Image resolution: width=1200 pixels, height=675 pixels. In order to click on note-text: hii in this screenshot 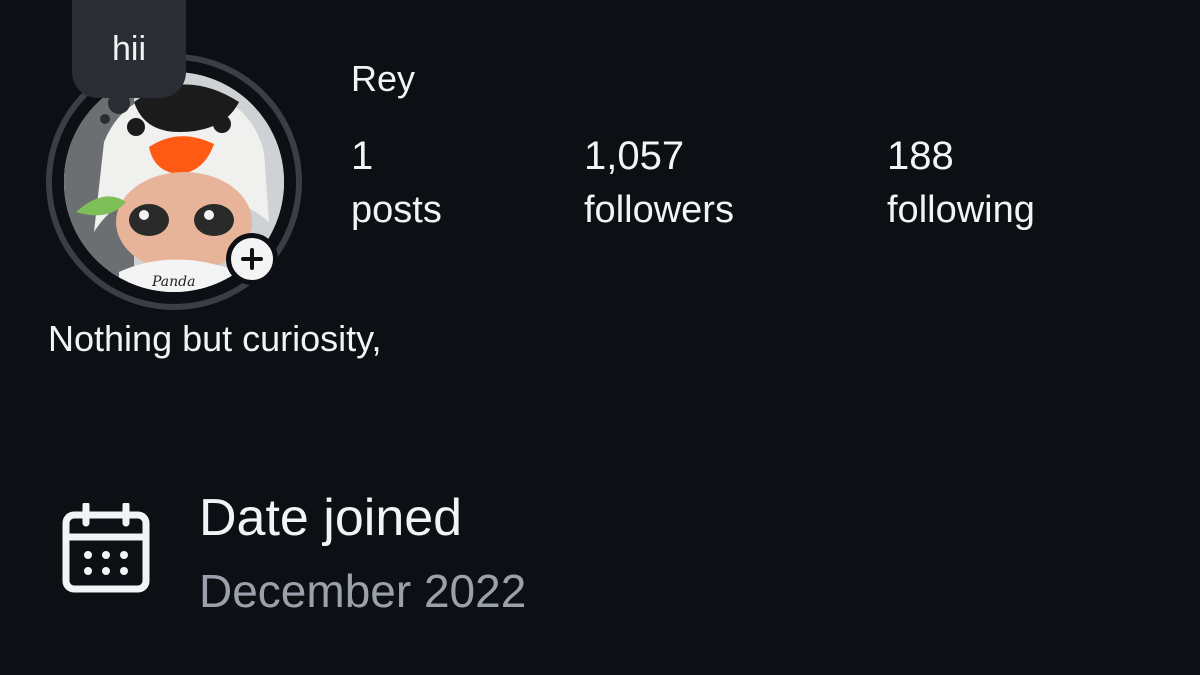, I will do `click(129, 49)`.